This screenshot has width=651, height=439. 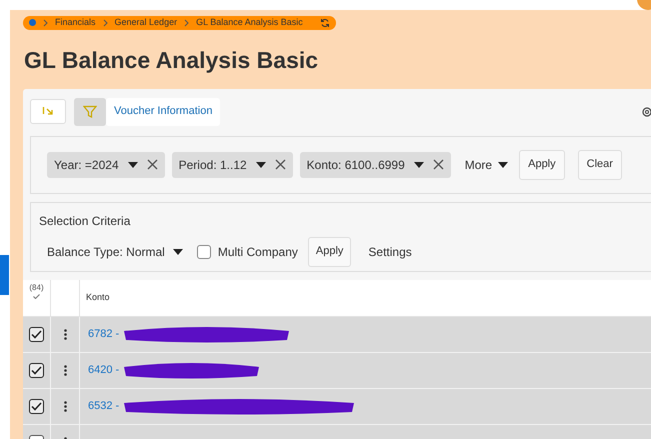 I want to click on breadcrumb-link: GL Balance Analysis Basic, so click(x=249, y=23).